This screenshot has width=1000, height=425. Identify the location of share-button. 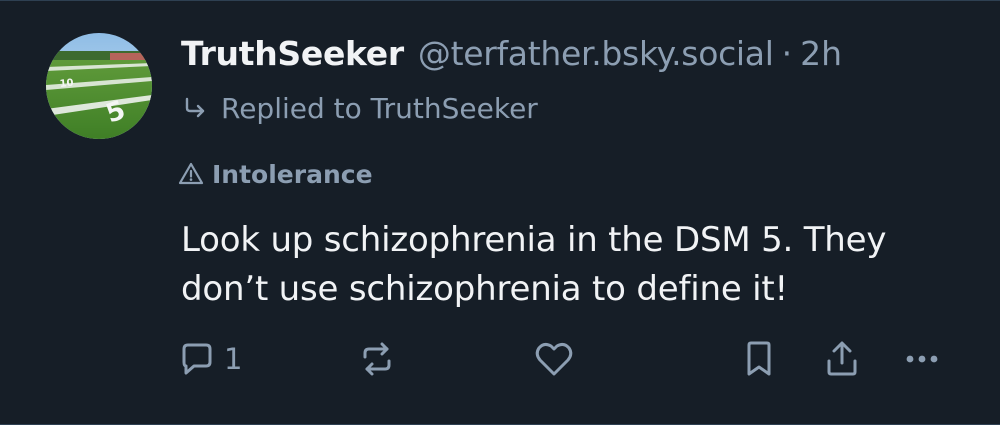
(842, 359).